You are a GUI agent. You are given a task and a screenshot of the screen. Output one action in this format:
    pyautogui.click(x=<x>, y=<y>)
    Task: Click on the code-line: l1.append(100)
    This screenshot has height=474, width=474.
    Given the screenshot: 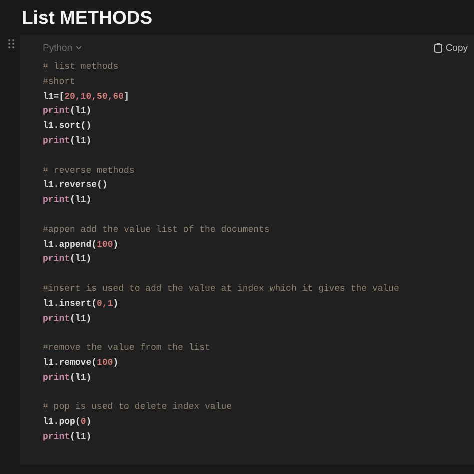 What is the action you would take?
    pyautogui.click(x=81, y=245)
    